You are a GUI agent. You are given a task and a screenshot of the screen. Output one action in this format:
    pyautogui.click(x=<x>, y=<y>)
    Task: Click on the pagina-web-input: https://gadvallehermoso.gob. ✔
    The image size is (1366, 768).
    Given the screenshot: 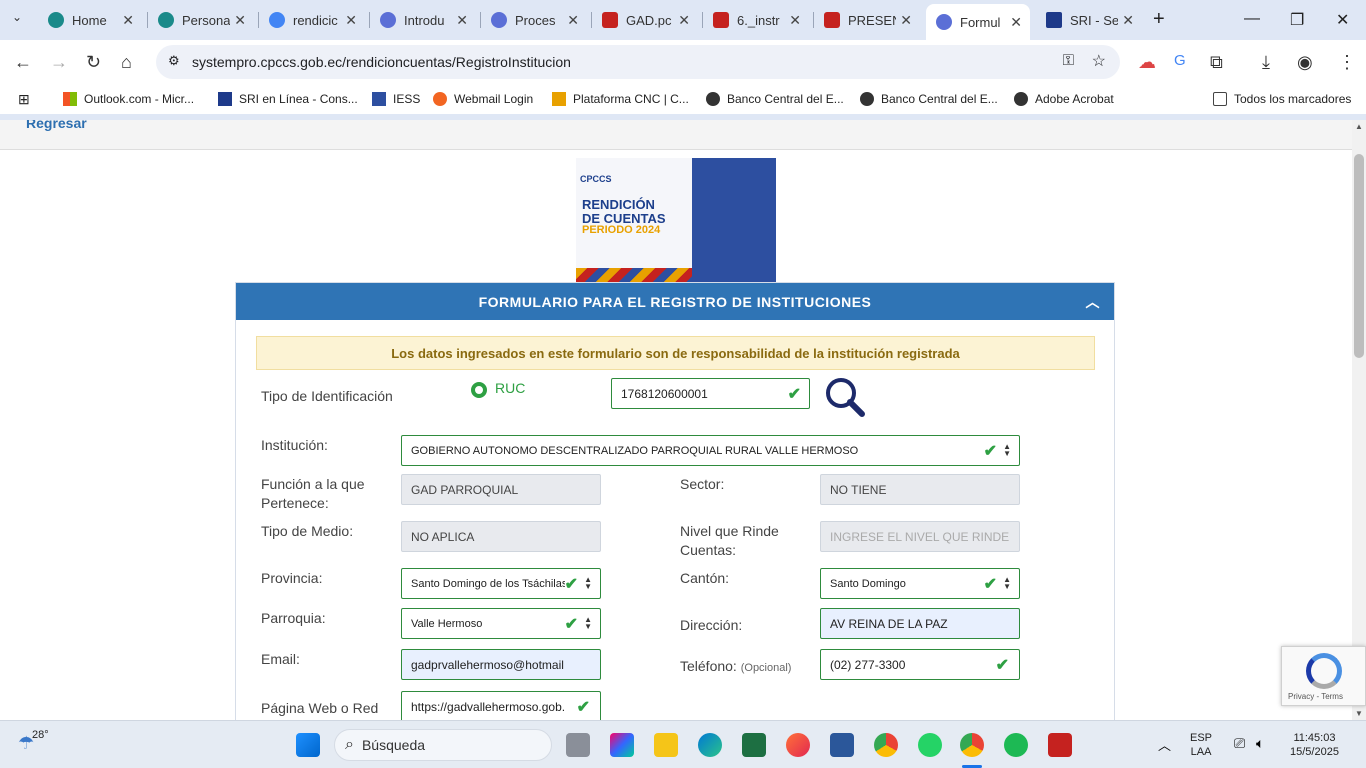 What is the action you would take?
    pyautogui.click(x=501, y=705)
    